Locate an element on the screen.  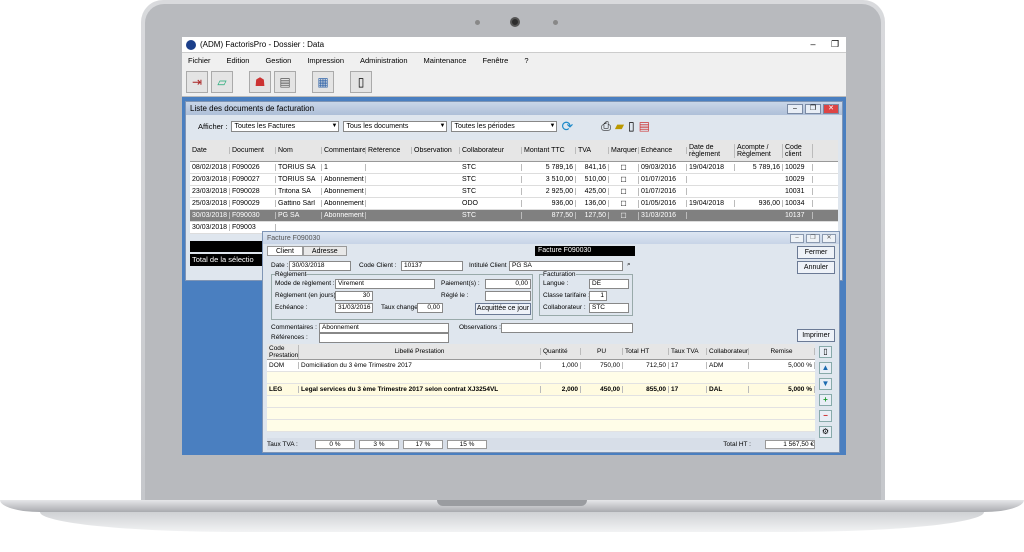
table-cell: 136,00 is located at coordinates (592, 203).